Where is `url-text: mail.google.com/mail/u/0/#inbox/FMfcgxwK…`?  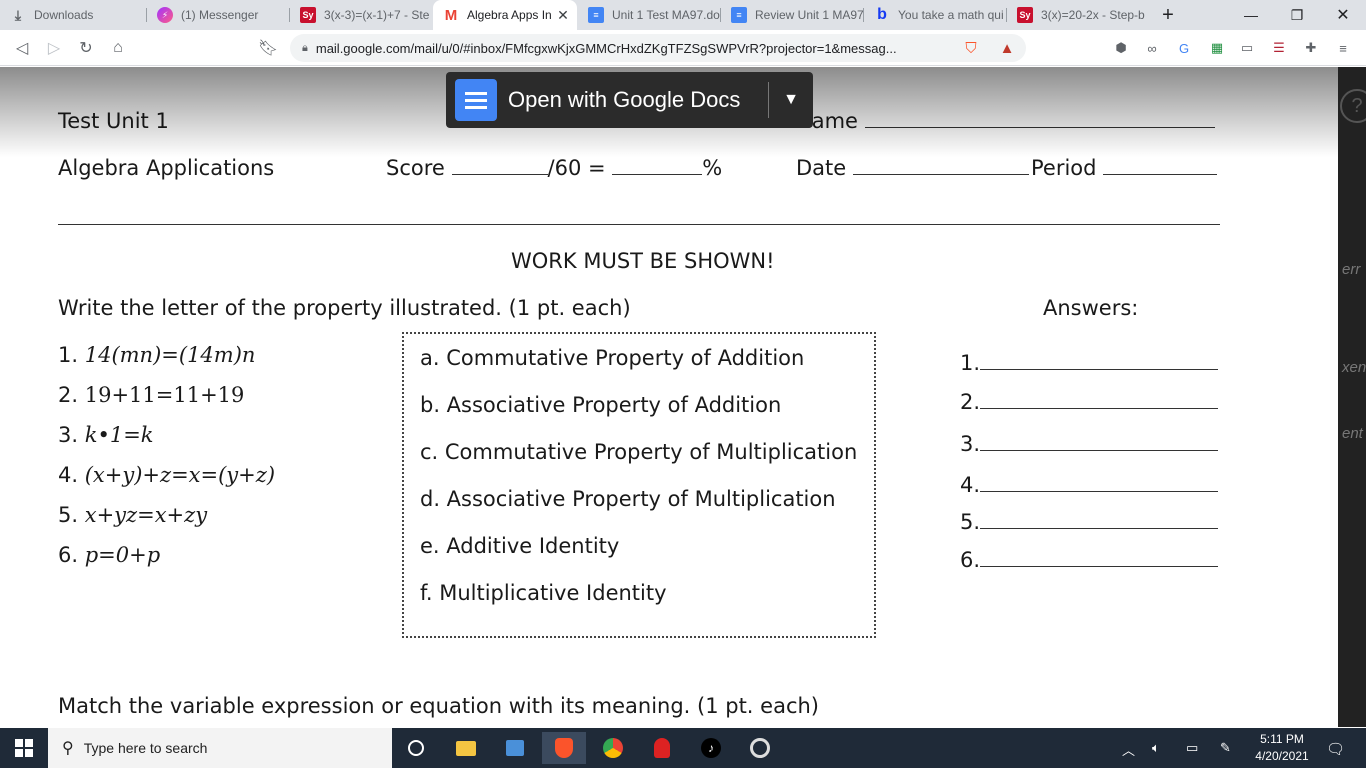
url-text: mail.google.com/mail/u/0/#inbox/FMfcgxwK… is located at coordinates (606, 48).